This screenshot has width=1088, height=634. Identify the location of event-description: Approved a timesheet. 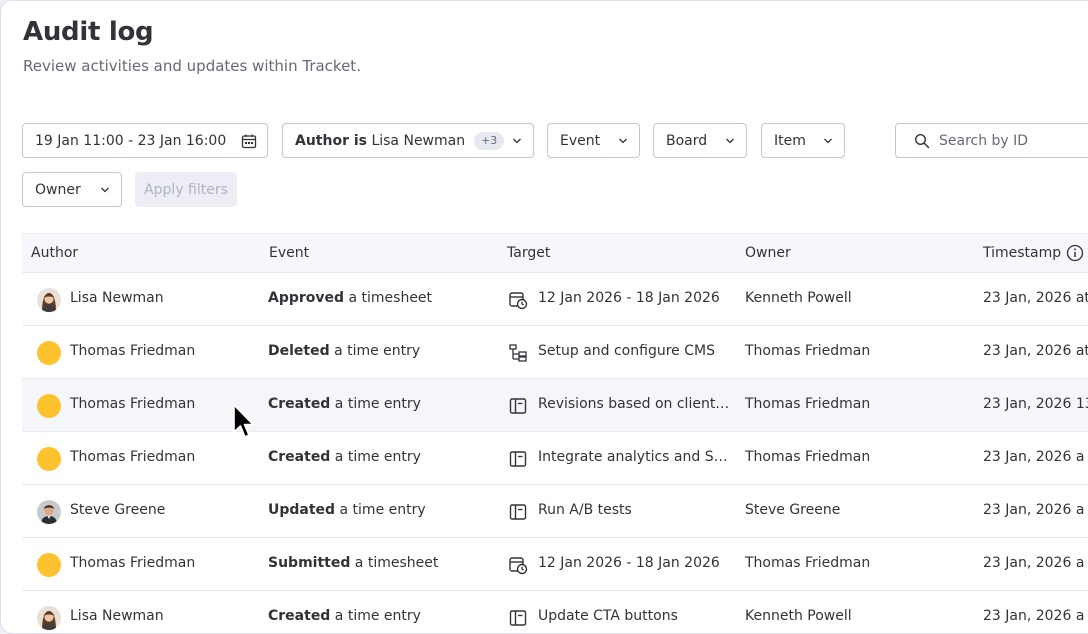
(350, 298).